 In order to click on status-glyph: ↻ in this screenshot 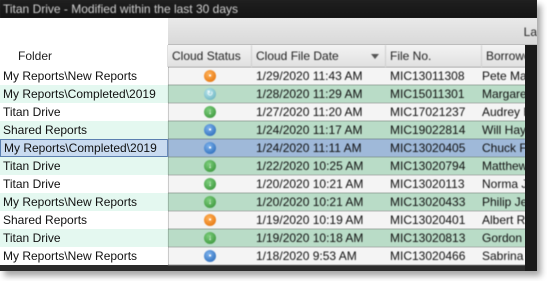, I will do `click(210, 93)`.